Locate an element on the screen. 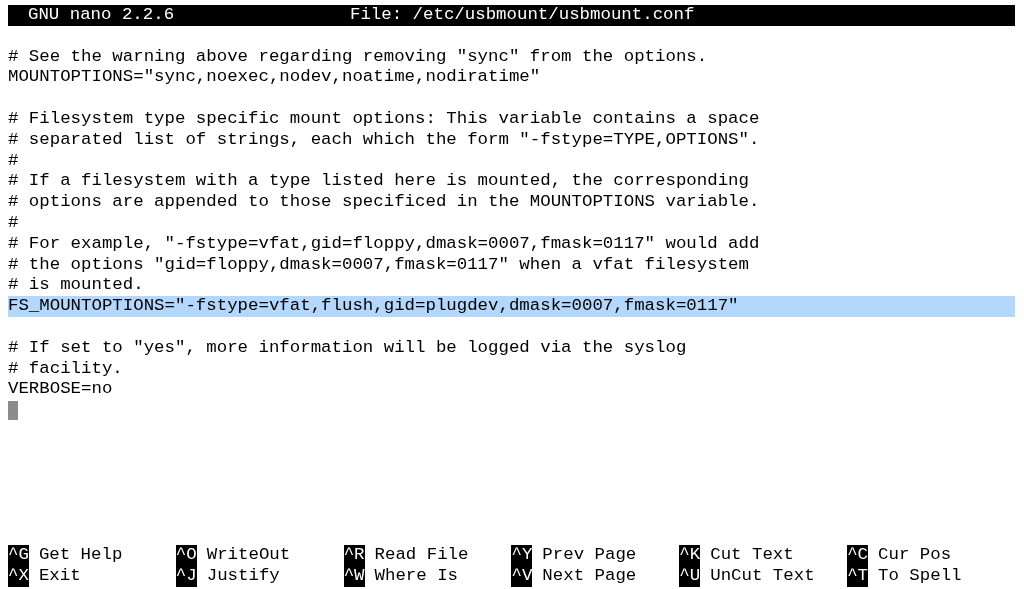 This screenshot has width=1024, height=589. shortcut-label: Get Help is located at coordinates (80, 556).